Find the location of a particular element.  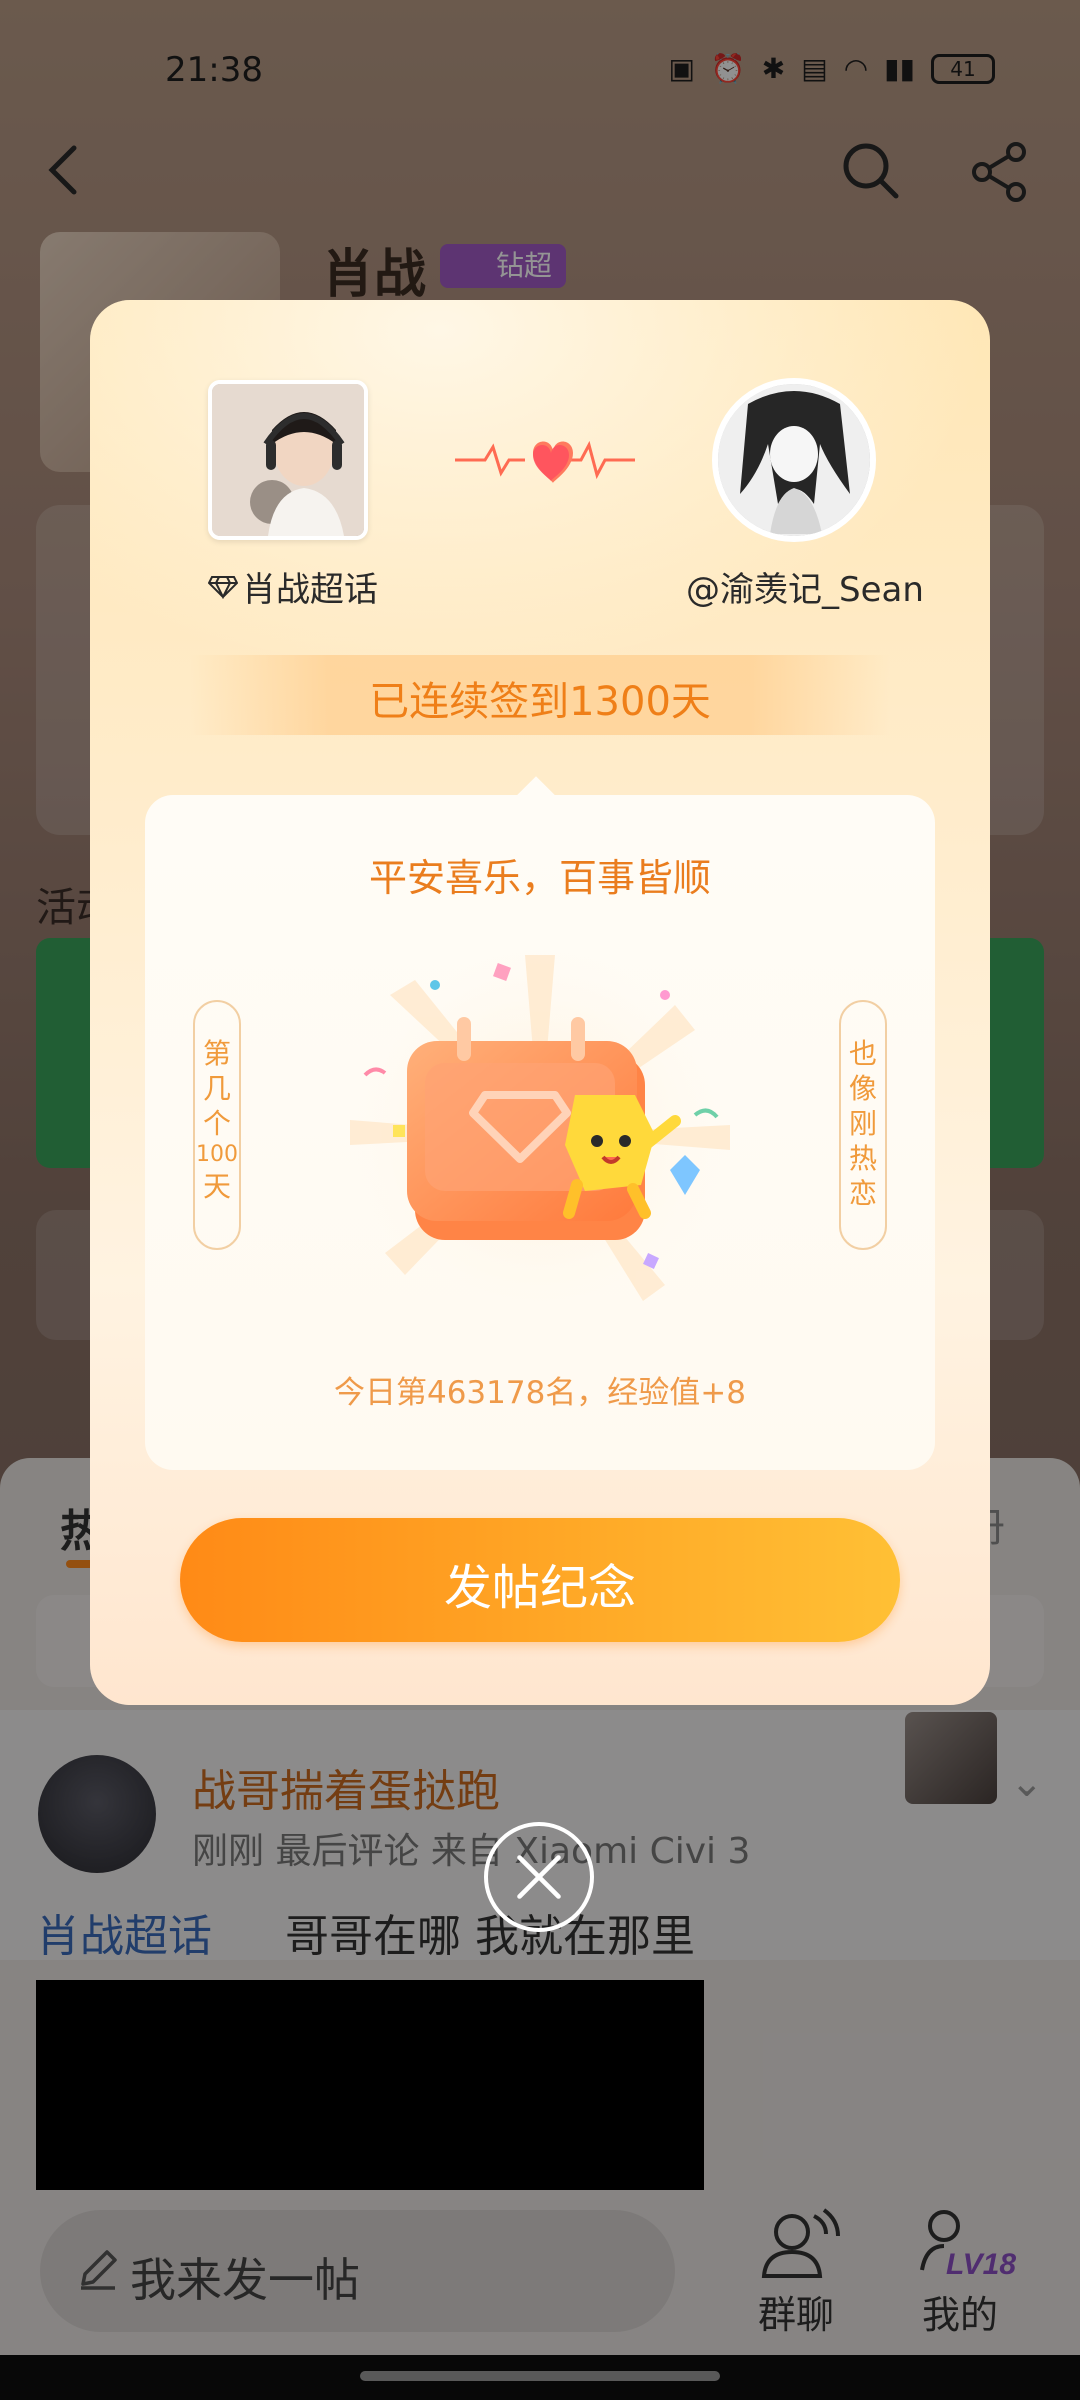

post-commemorate-button: 发帖纪念 is located at coordinates (540, 1580).